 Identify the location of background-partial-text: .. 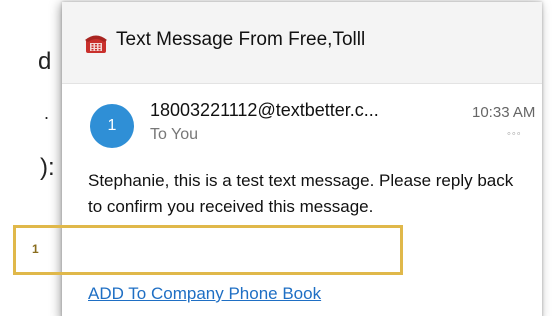
(47, 113).